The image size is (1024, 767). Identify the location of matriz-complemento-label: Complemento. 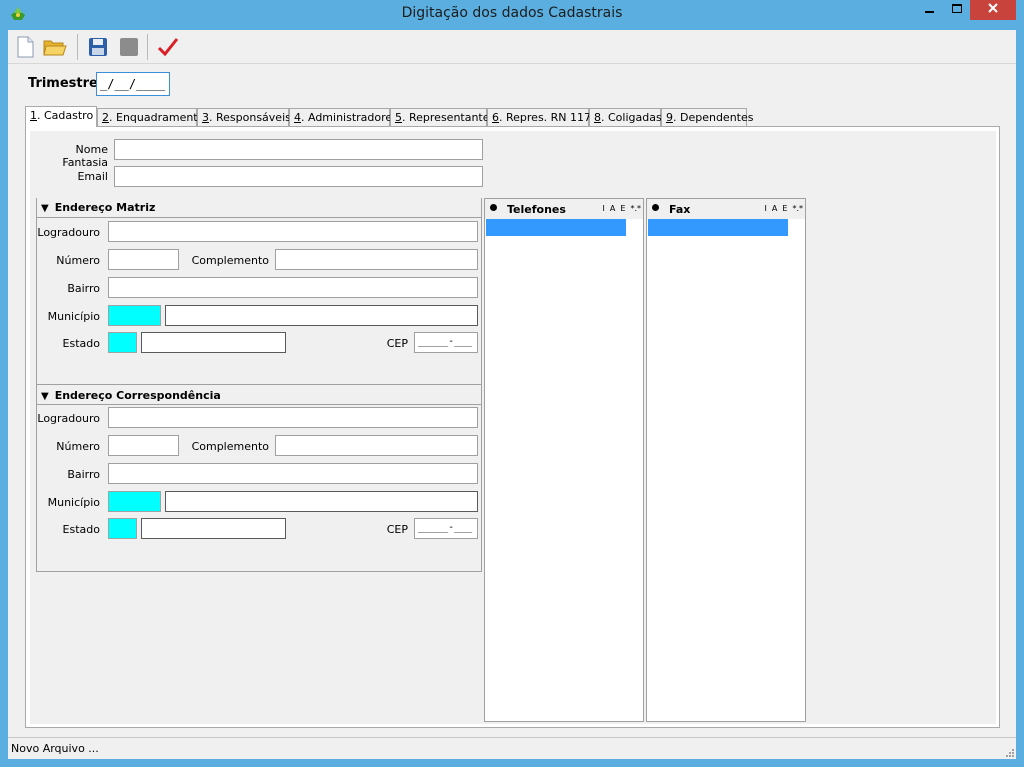
(230, 260).